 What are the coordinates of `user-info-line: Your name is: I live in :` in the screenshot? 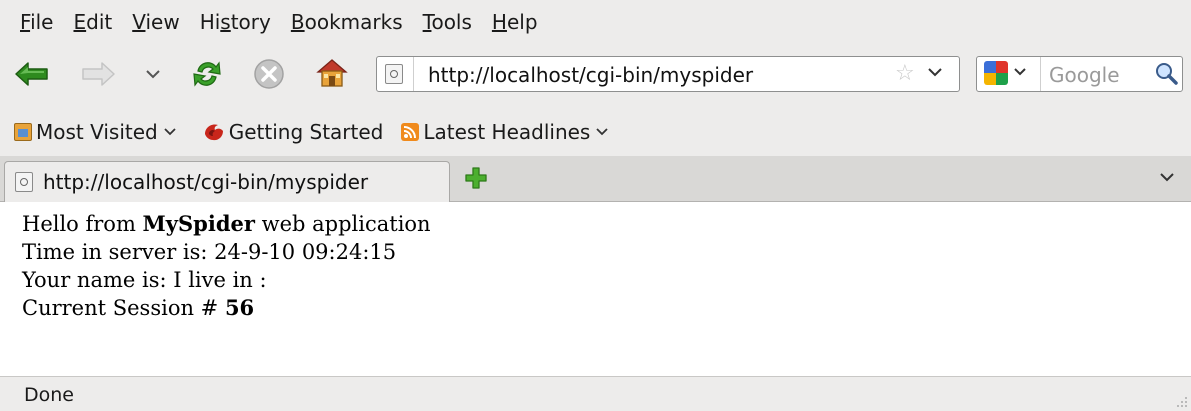 It's located at (144, 280).